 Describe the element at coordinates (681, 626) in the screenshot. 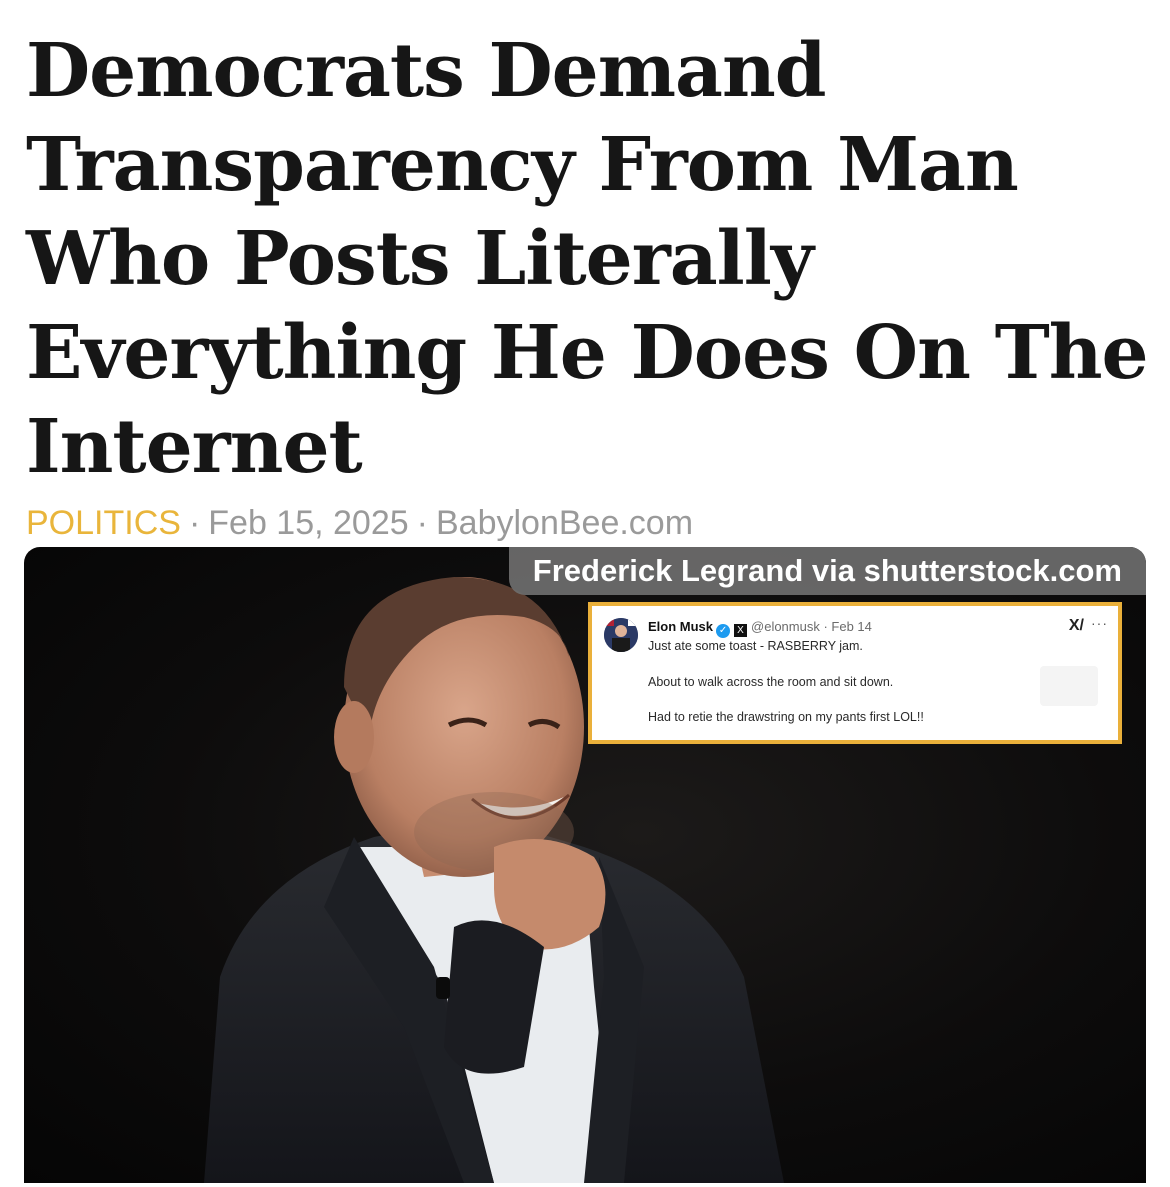

I see `tweet-author: Elon Musk` at that location.